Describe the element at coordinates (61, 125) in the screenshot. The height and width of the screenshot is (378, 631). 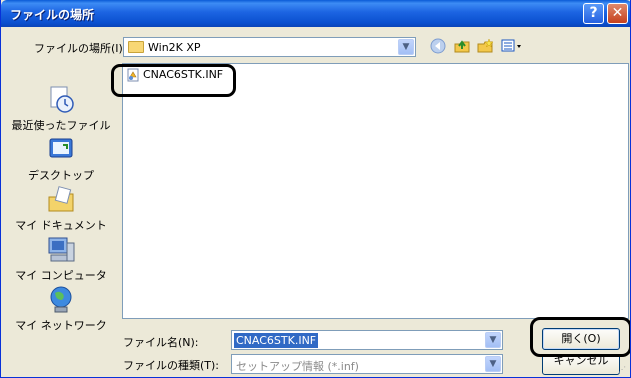
I see `place-label: 最近使ったファイル` at that location.